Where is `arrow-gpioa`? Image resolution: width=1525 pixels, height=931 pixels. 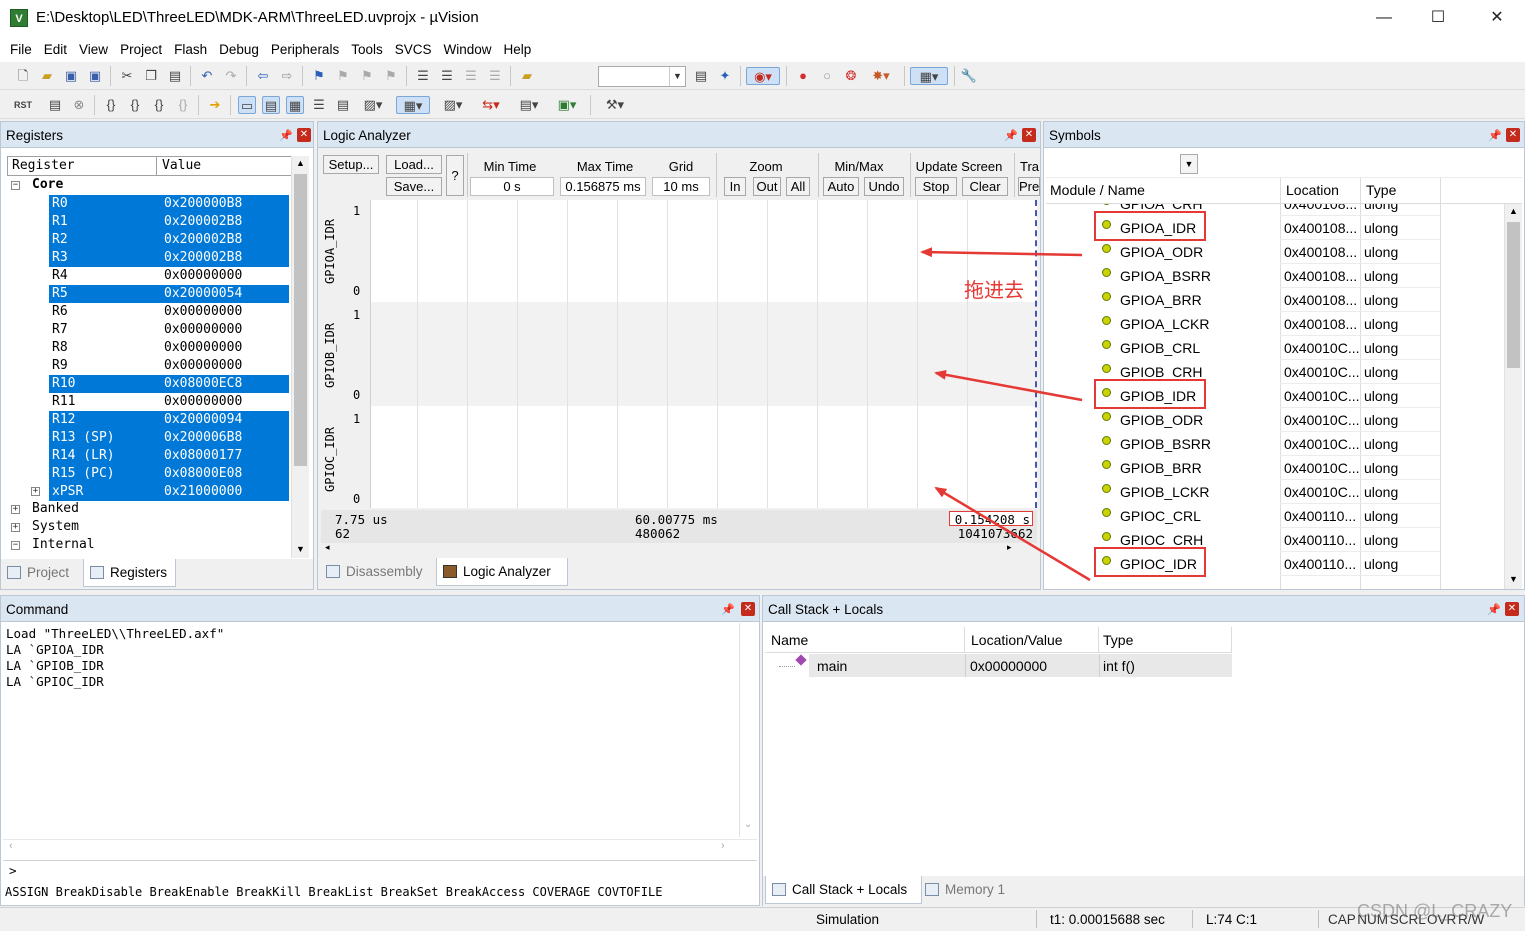 arrow-gpioa is located at coordinates (1001, 252).